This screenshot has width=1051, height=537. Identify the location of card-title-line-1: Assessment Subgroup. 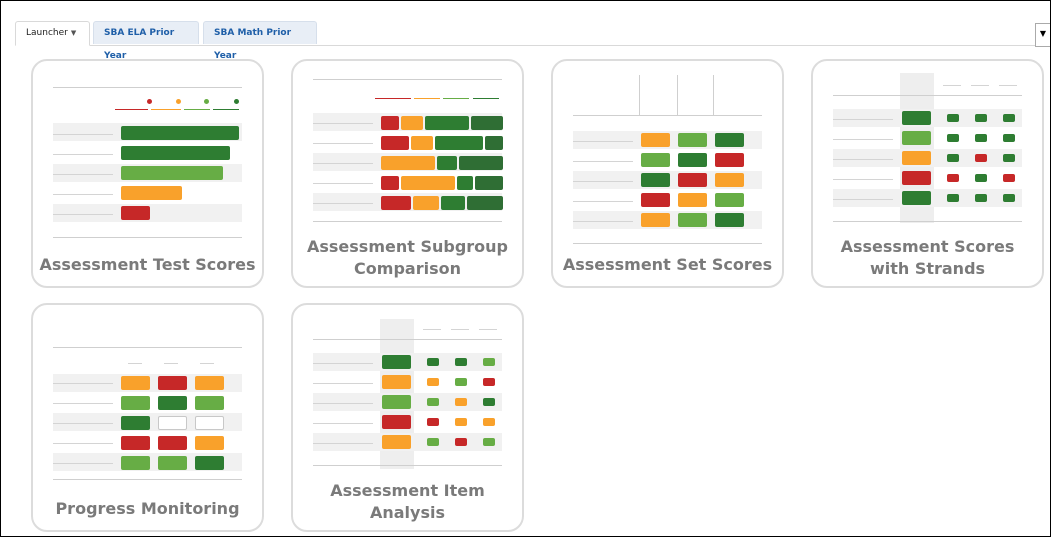
(407, 246).